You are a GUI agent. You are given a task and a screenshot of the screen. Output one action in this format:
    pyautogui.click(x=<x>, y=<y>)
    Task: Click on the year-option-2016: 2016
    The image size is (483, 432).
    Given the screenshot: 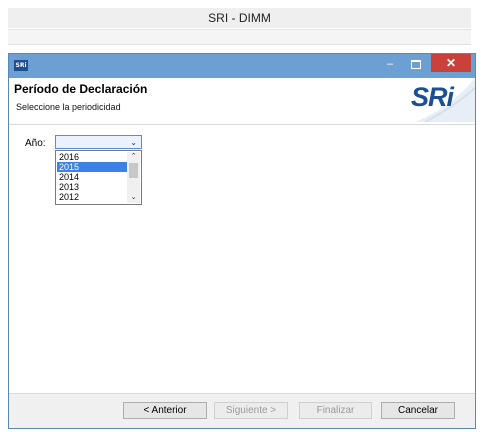 What is the action you would take?
    pyautogui.click(x=92, y=157)
    